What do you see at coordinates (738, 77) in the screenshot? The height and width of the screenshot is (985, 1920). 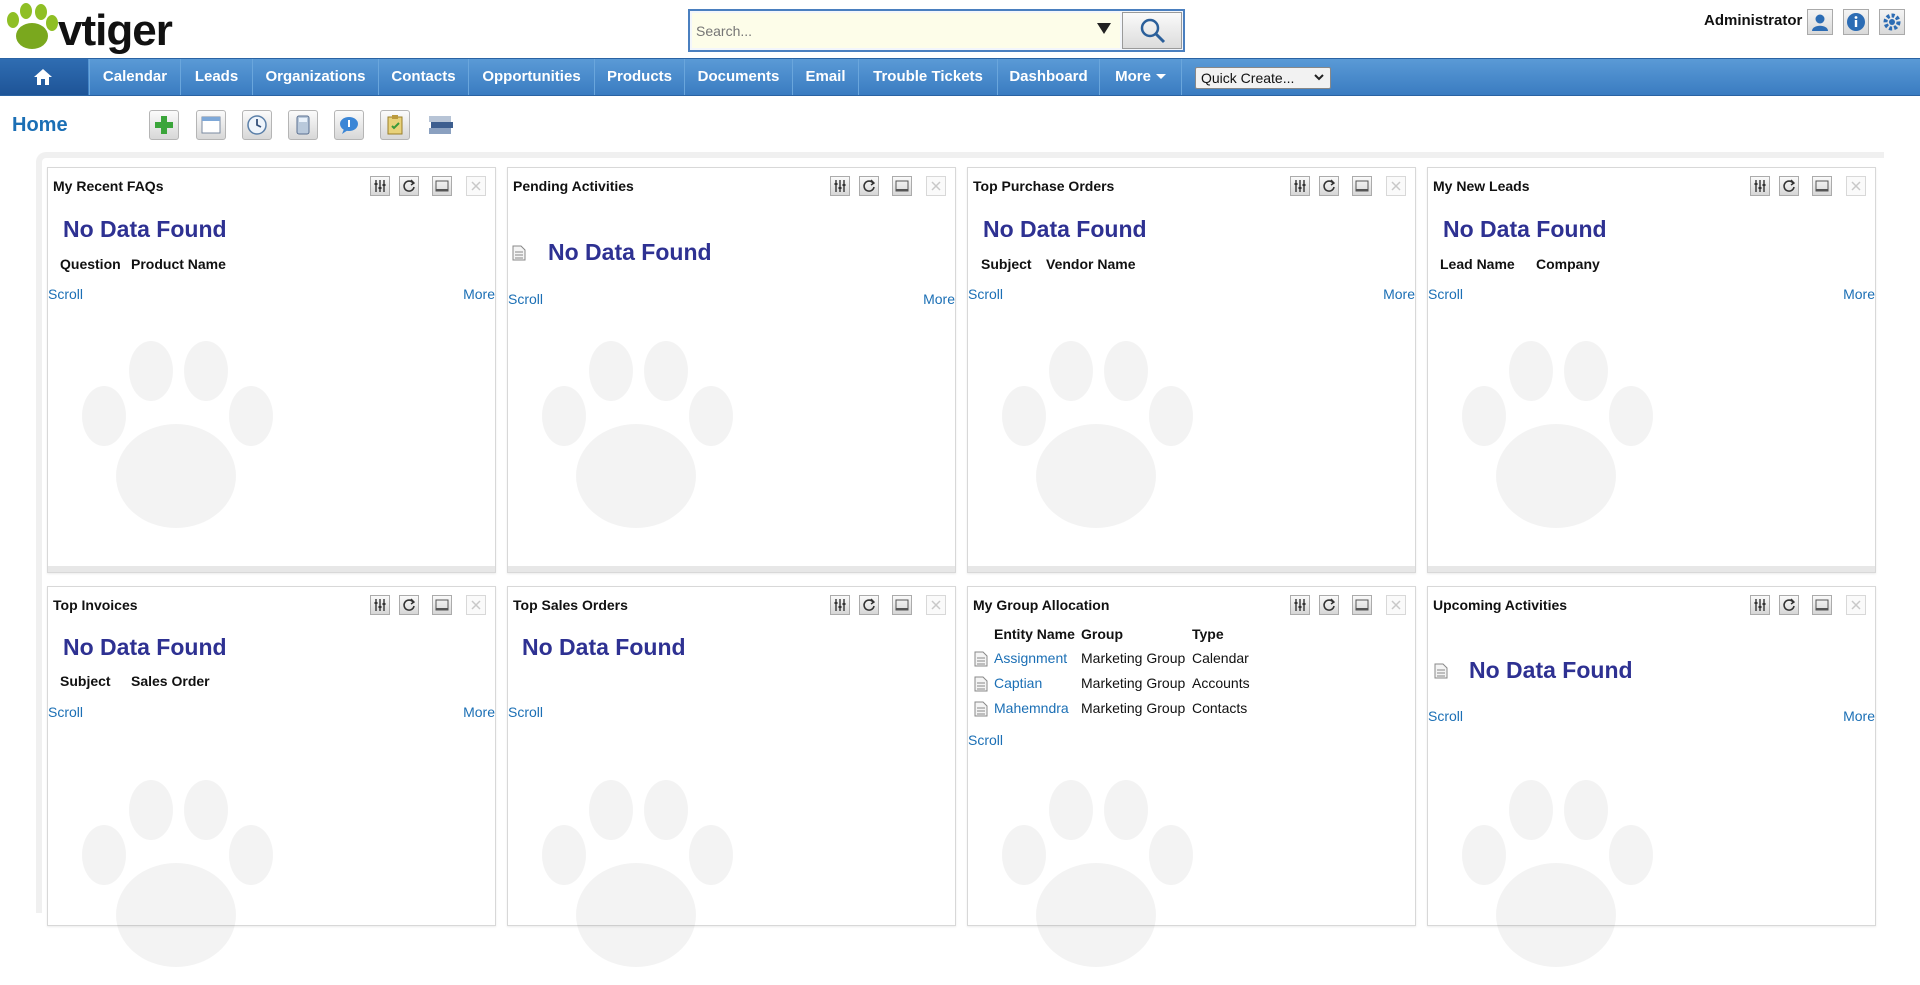 I see `nav-documents: Documents` at bounding box center [738, 77].